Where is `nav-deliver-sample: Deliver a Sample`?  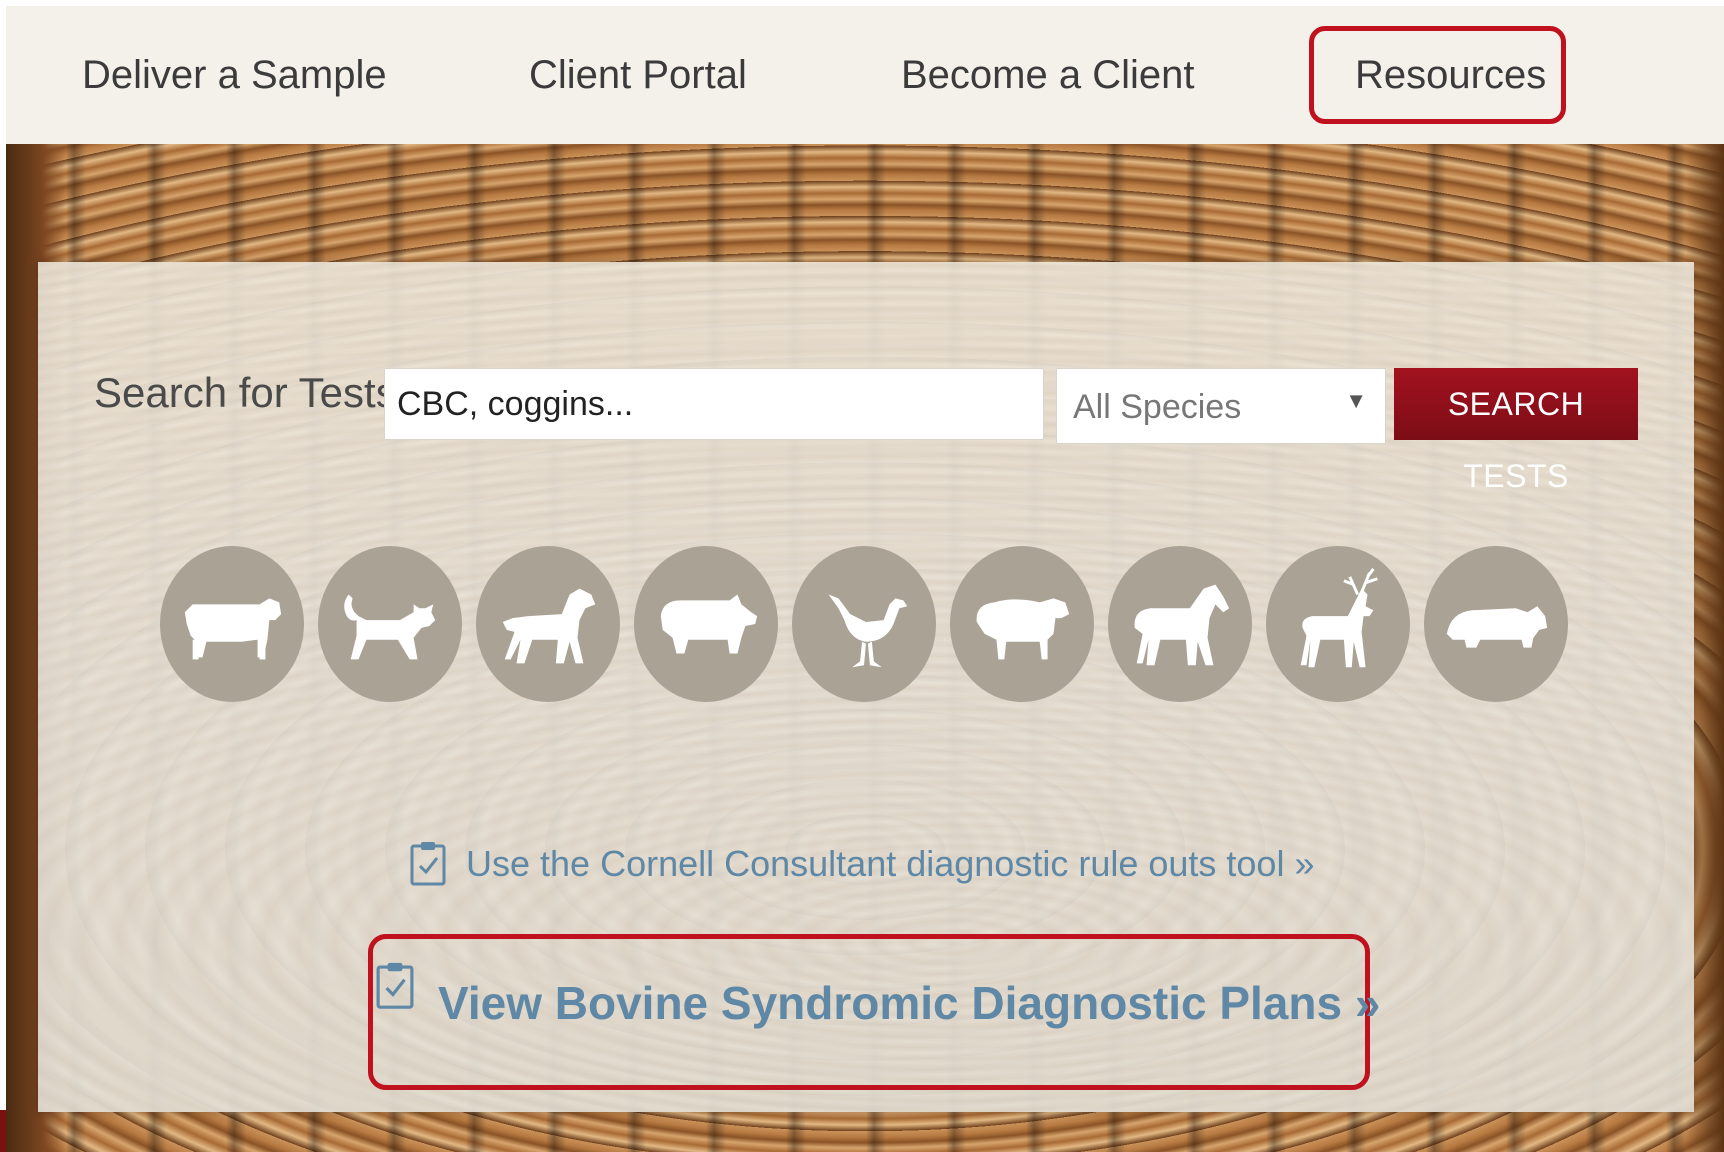
nav-deliver-sample: Deliver a Sample is located at coordinates (234, 75).